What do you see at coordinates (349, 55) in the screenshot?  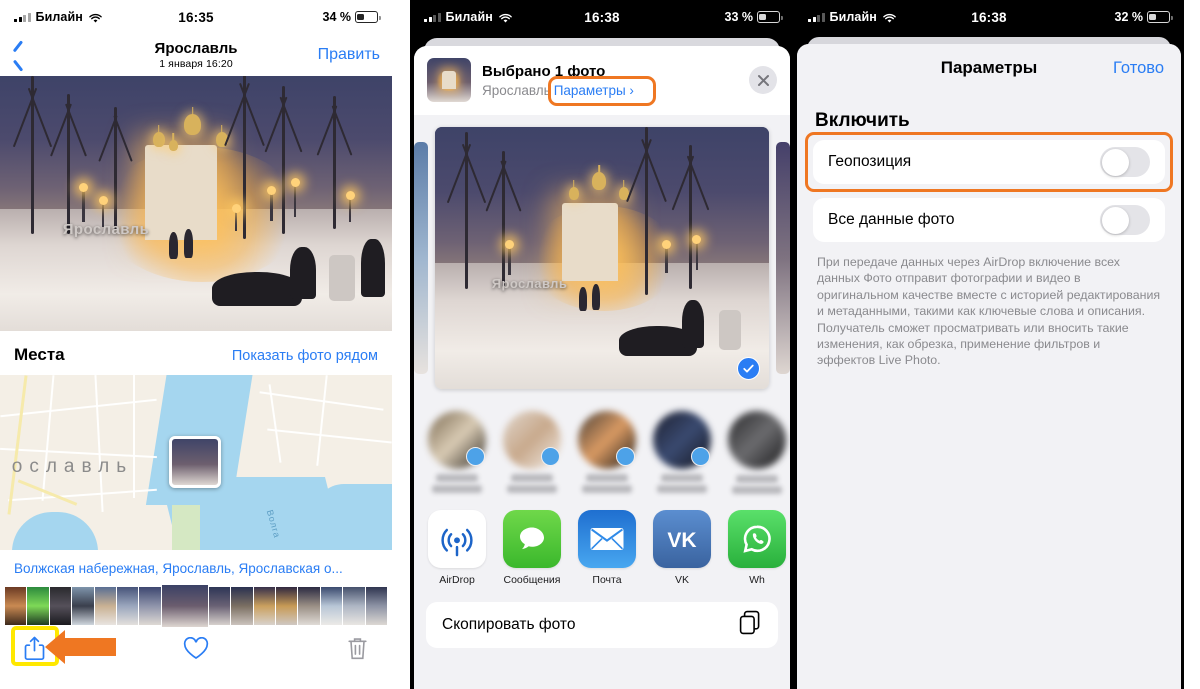 I see `edit-button: Править` at bounding box center [349, 55].